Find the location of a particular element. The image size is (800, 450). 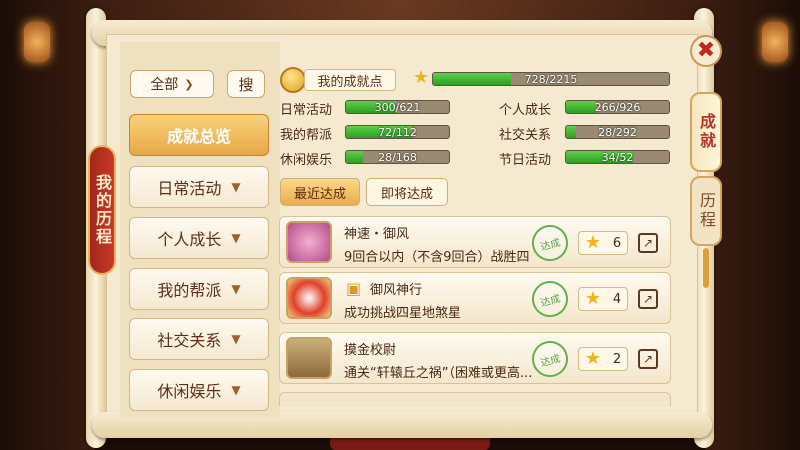

swirl-emblem-icon is located at coordinates (309, 298).